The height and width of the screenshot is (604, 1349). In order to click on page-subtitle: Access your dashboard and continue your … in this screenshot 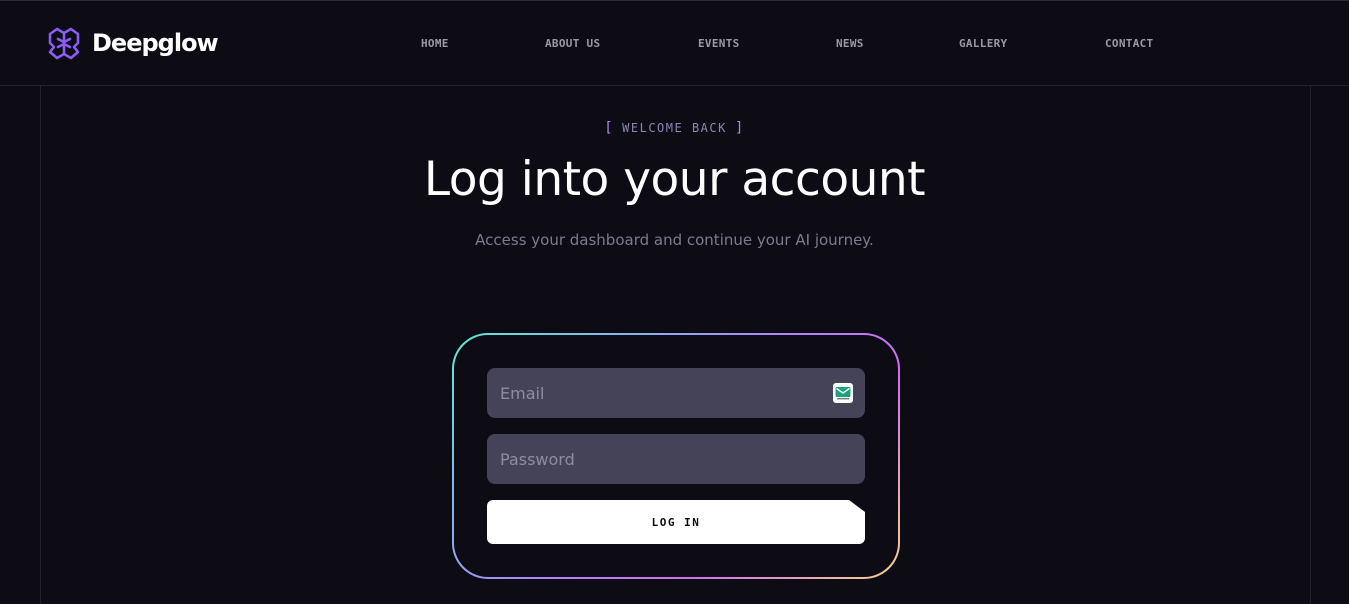, I will do `click(674, 240)`.